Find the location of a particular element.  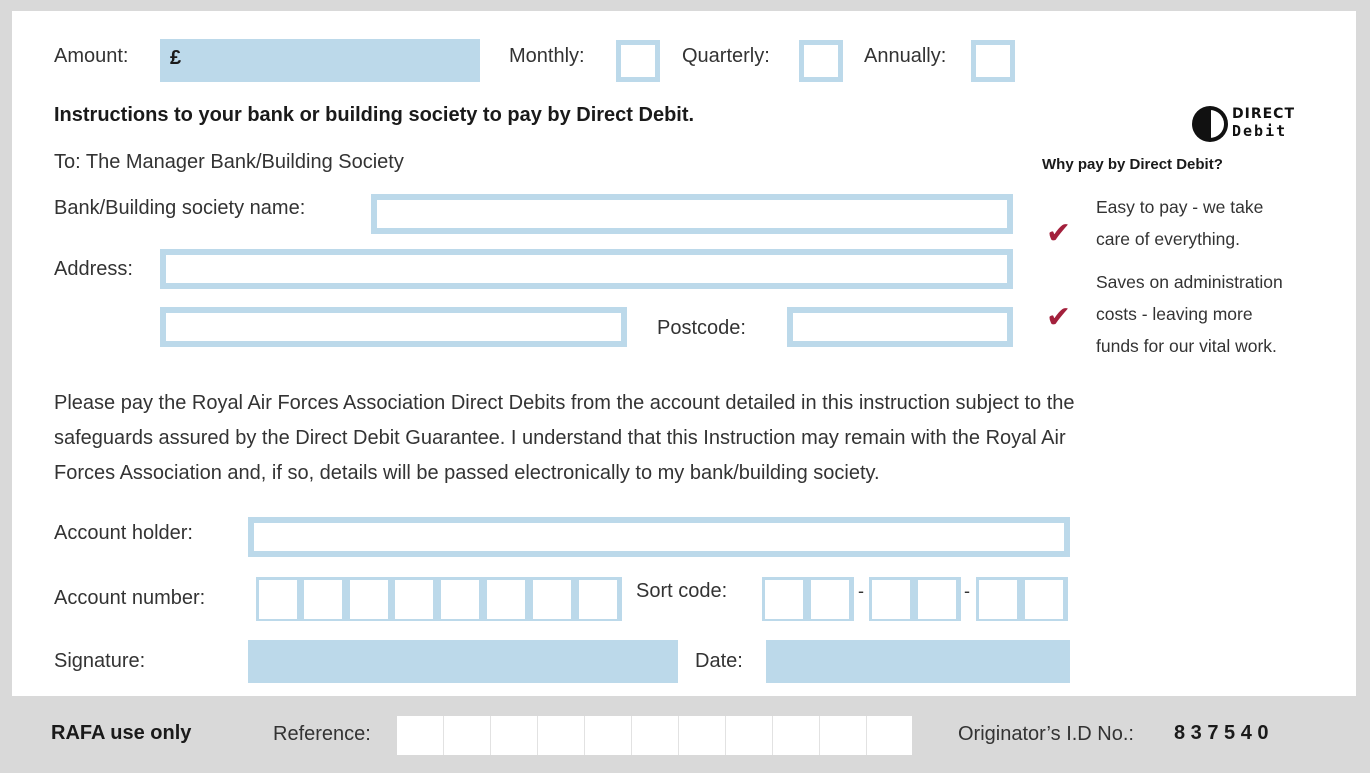

monthly-checkbox is located at coordinates (638, 61).